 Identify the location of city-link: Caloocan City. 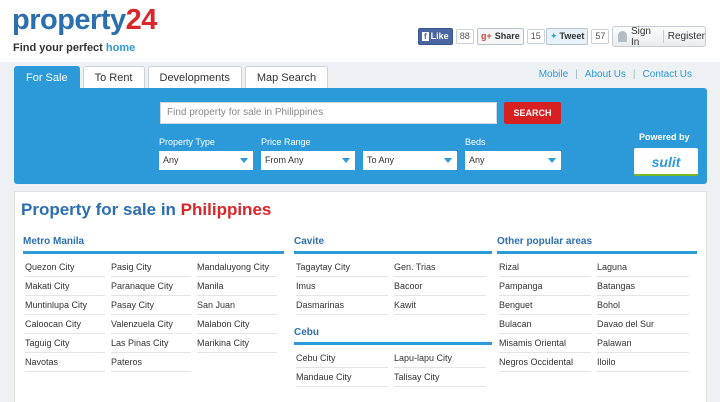
(65, 324).